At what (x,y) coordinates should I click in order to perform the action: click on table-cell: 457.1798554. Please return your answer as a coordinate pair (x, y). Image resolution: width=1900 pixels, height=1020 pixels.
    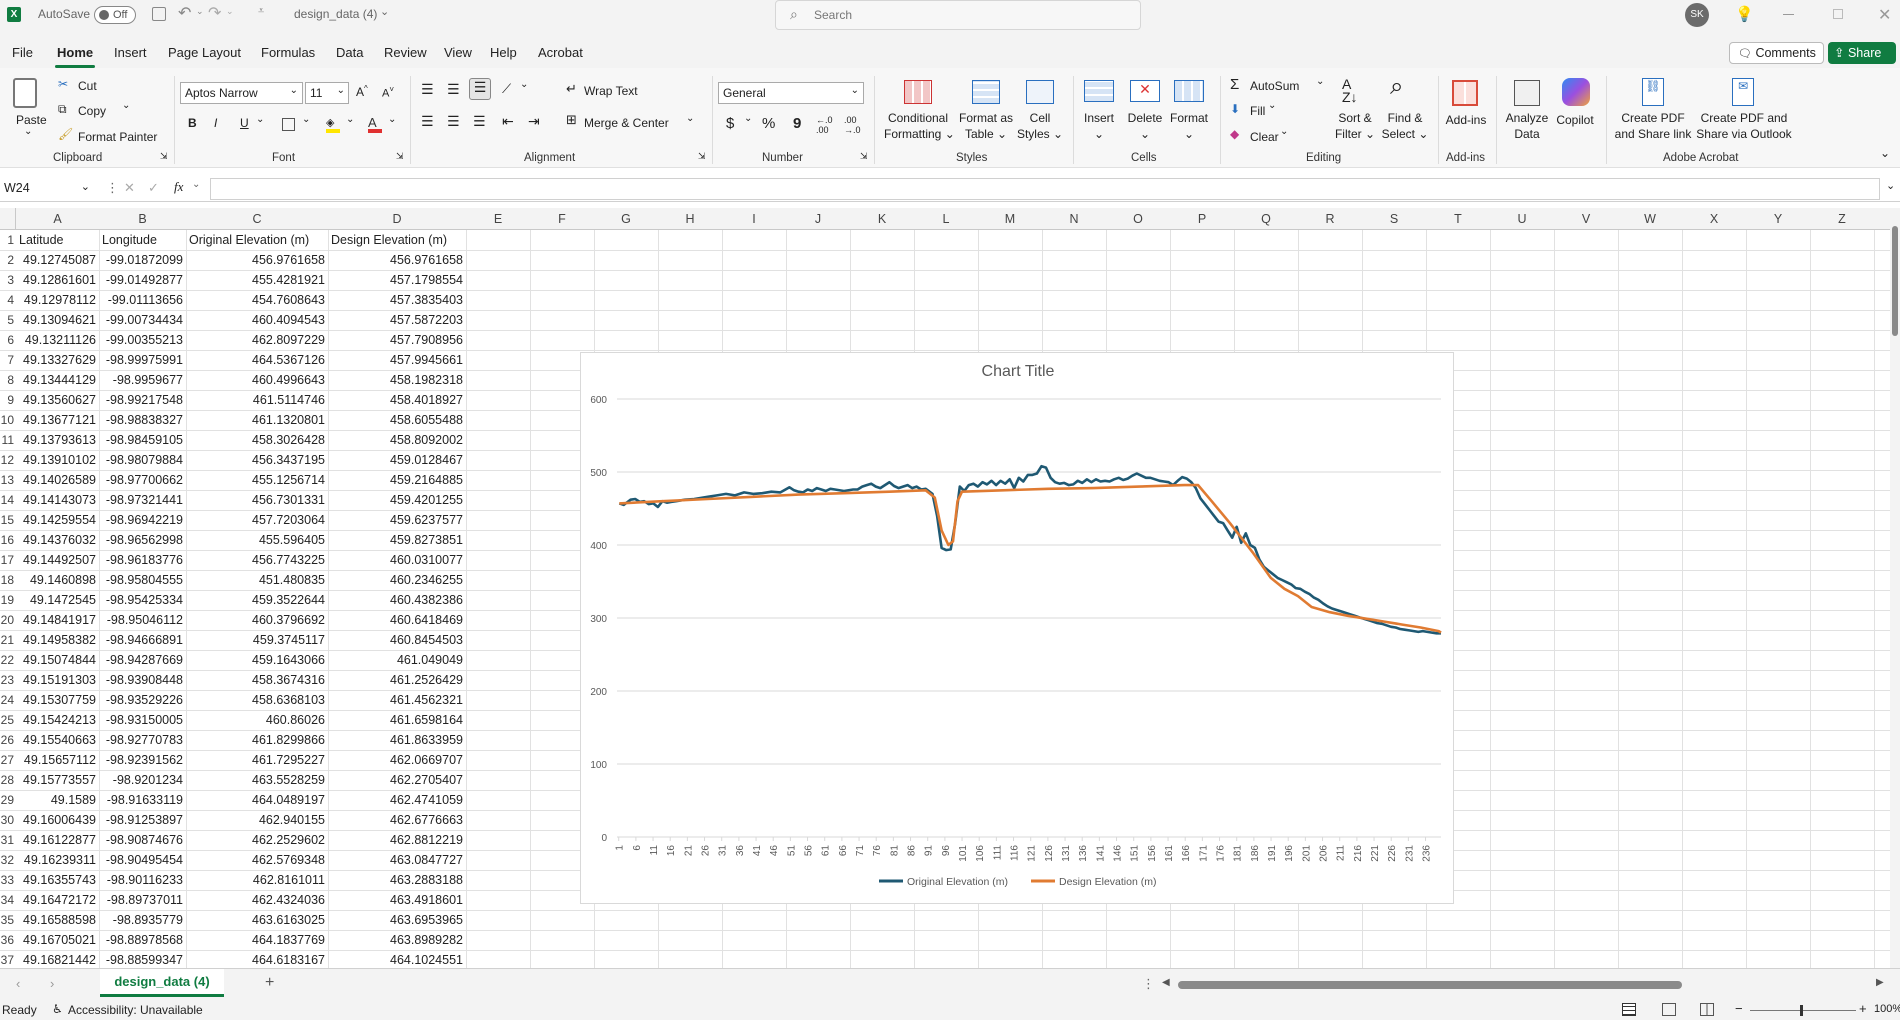
    Looking at the image, I should click on (395, 280).